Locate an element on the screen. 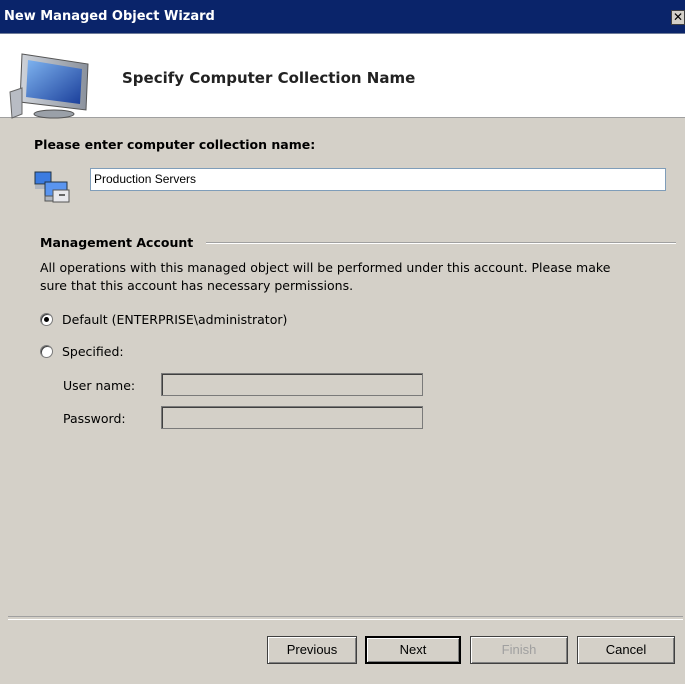 Image resolution: width=685 pixels, height=684 pixels. previous-button: Previous is located at coordinates (312, 650).